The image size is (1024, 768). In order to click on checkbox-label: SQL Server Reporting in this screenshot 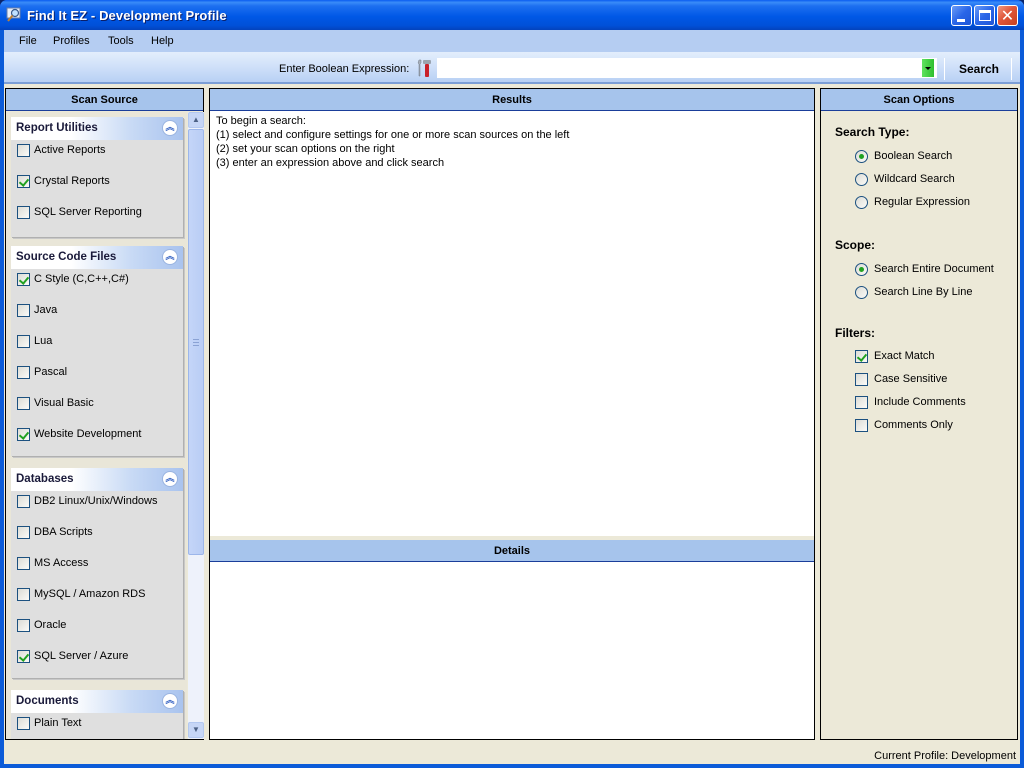, I will do `click(88, 212)`.